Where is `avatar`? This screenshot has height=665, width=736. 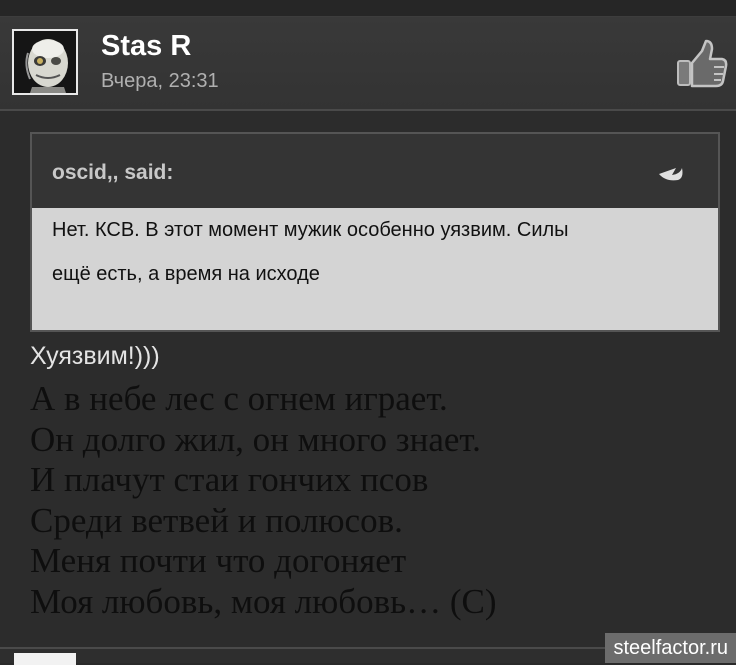 avatar is located at coordinates (45, 62).